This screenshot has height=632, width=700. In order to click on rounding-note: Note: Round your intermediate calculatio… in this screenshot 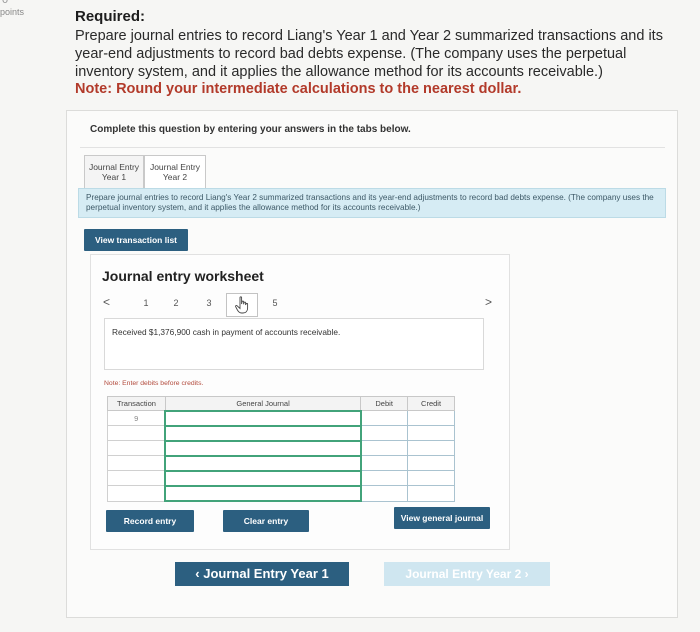, I will do `click(298, 89)`.